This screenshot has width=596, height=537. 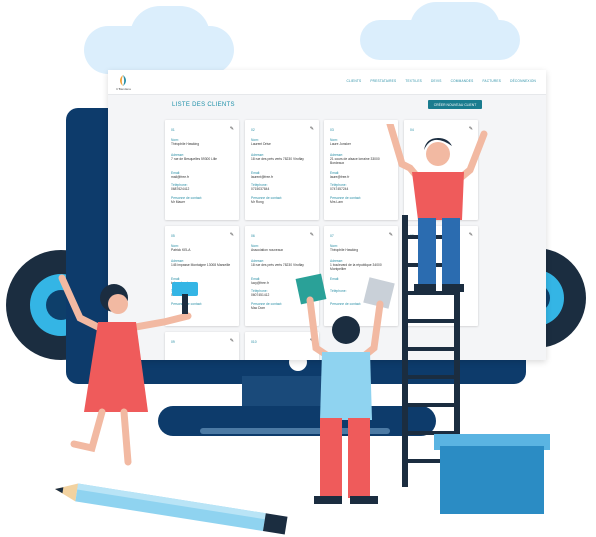 I want to click on blue-box, so click(x=492, y=480).